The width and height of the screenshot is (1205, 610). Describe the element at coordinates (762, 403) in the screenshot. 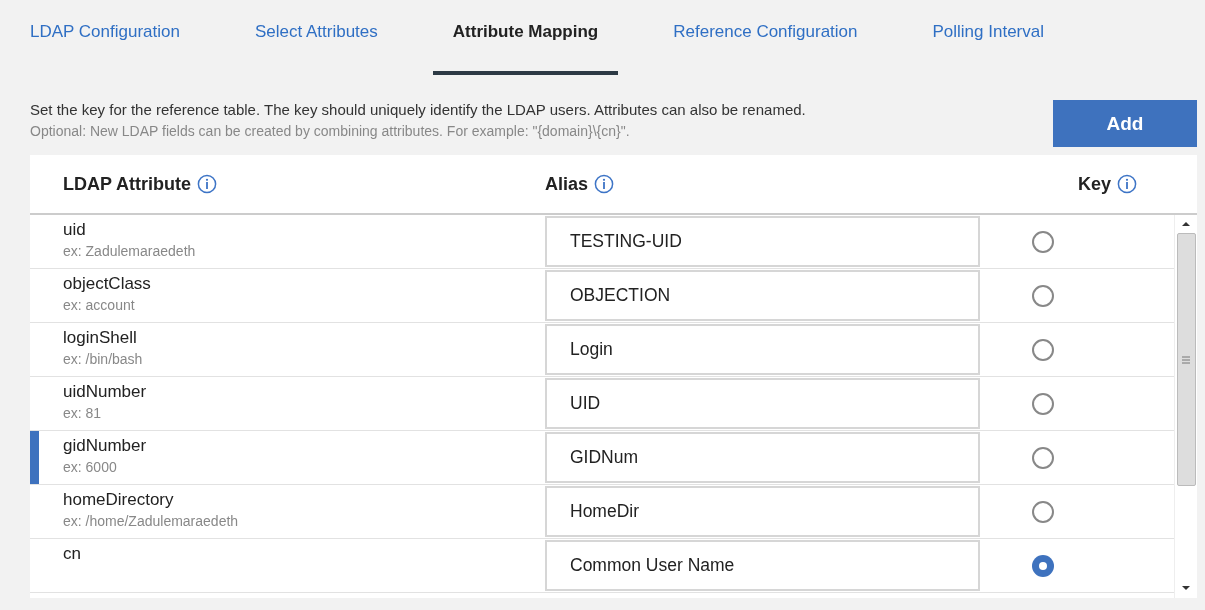

I see `alias-field: UID` at that location.